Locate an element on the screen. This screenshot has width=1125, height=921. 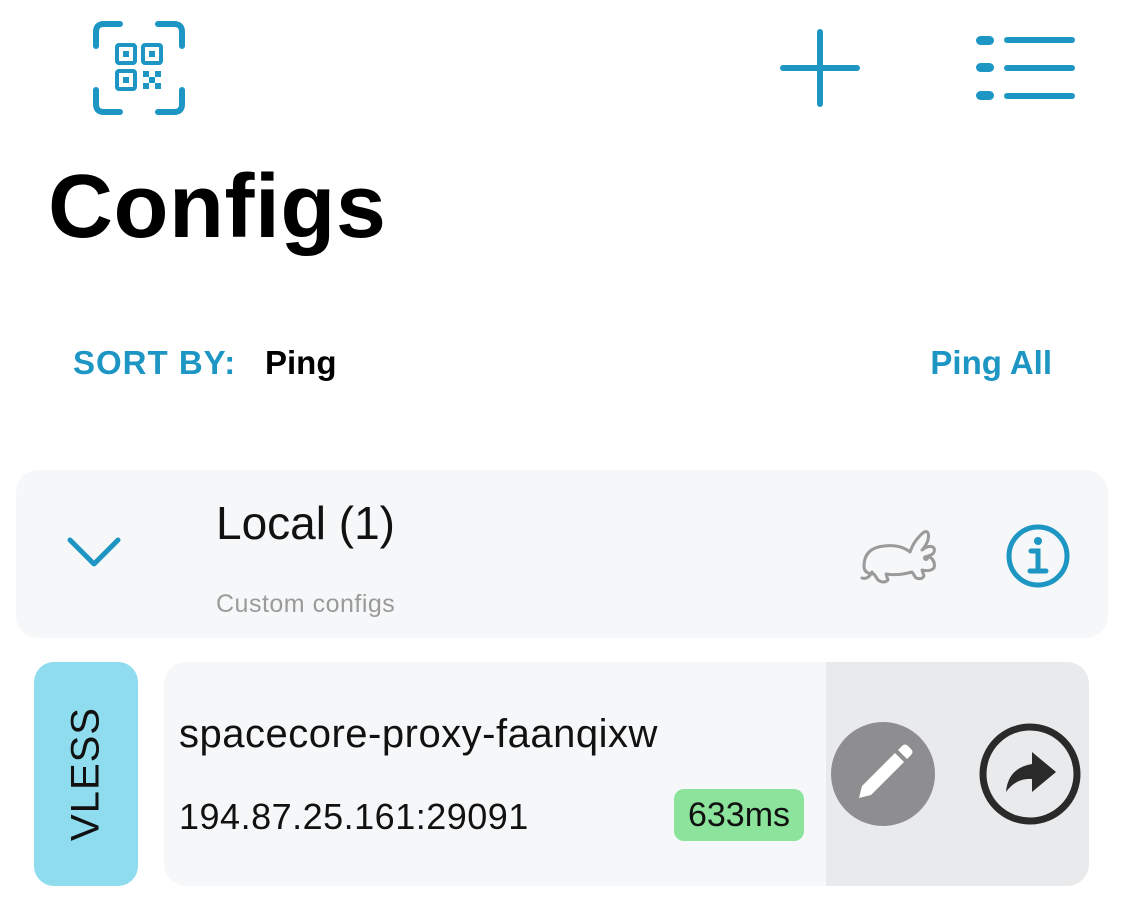
edit-config-button is located at coordinates (883, 774).